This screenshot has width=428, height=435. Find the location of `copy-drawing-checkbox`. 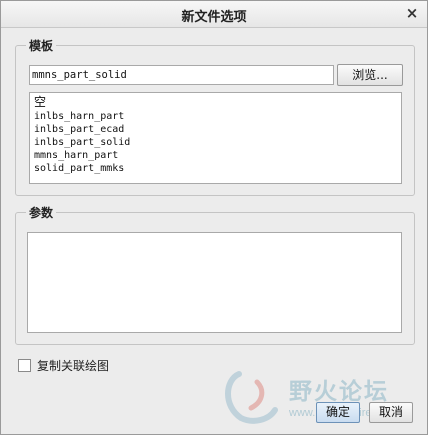

copy-drawing-checkbox is located at coordinates (24, 365).